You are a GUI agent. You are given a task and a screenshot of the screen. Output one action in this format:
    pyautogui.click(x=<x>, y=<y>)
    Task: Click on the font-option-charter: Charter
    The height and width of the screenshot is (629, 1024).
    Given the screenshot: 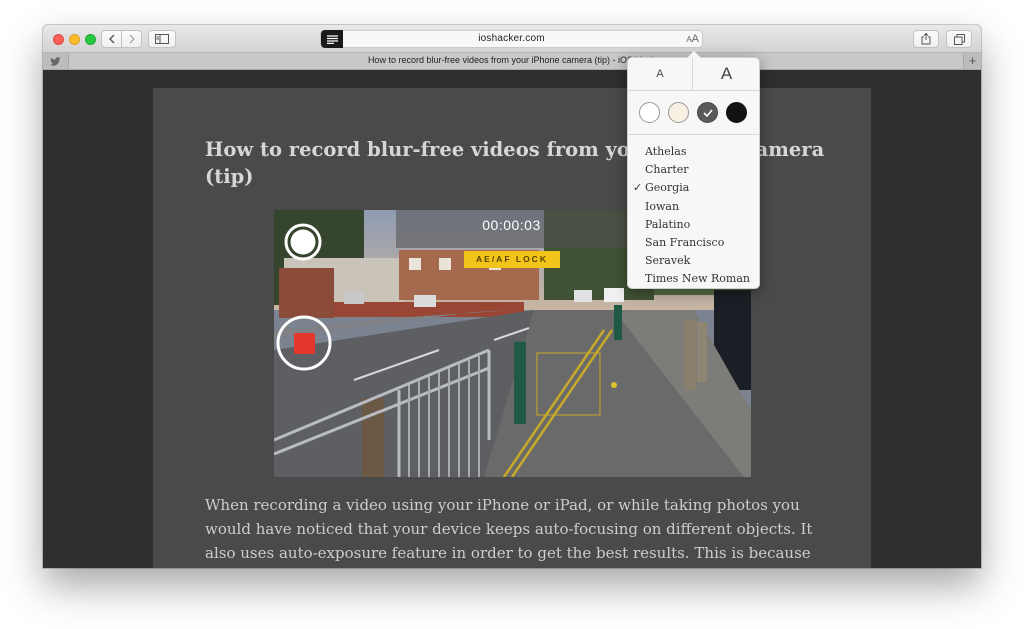 What is the action you would take?
    pyautogui.click(x=693, y=170)
    